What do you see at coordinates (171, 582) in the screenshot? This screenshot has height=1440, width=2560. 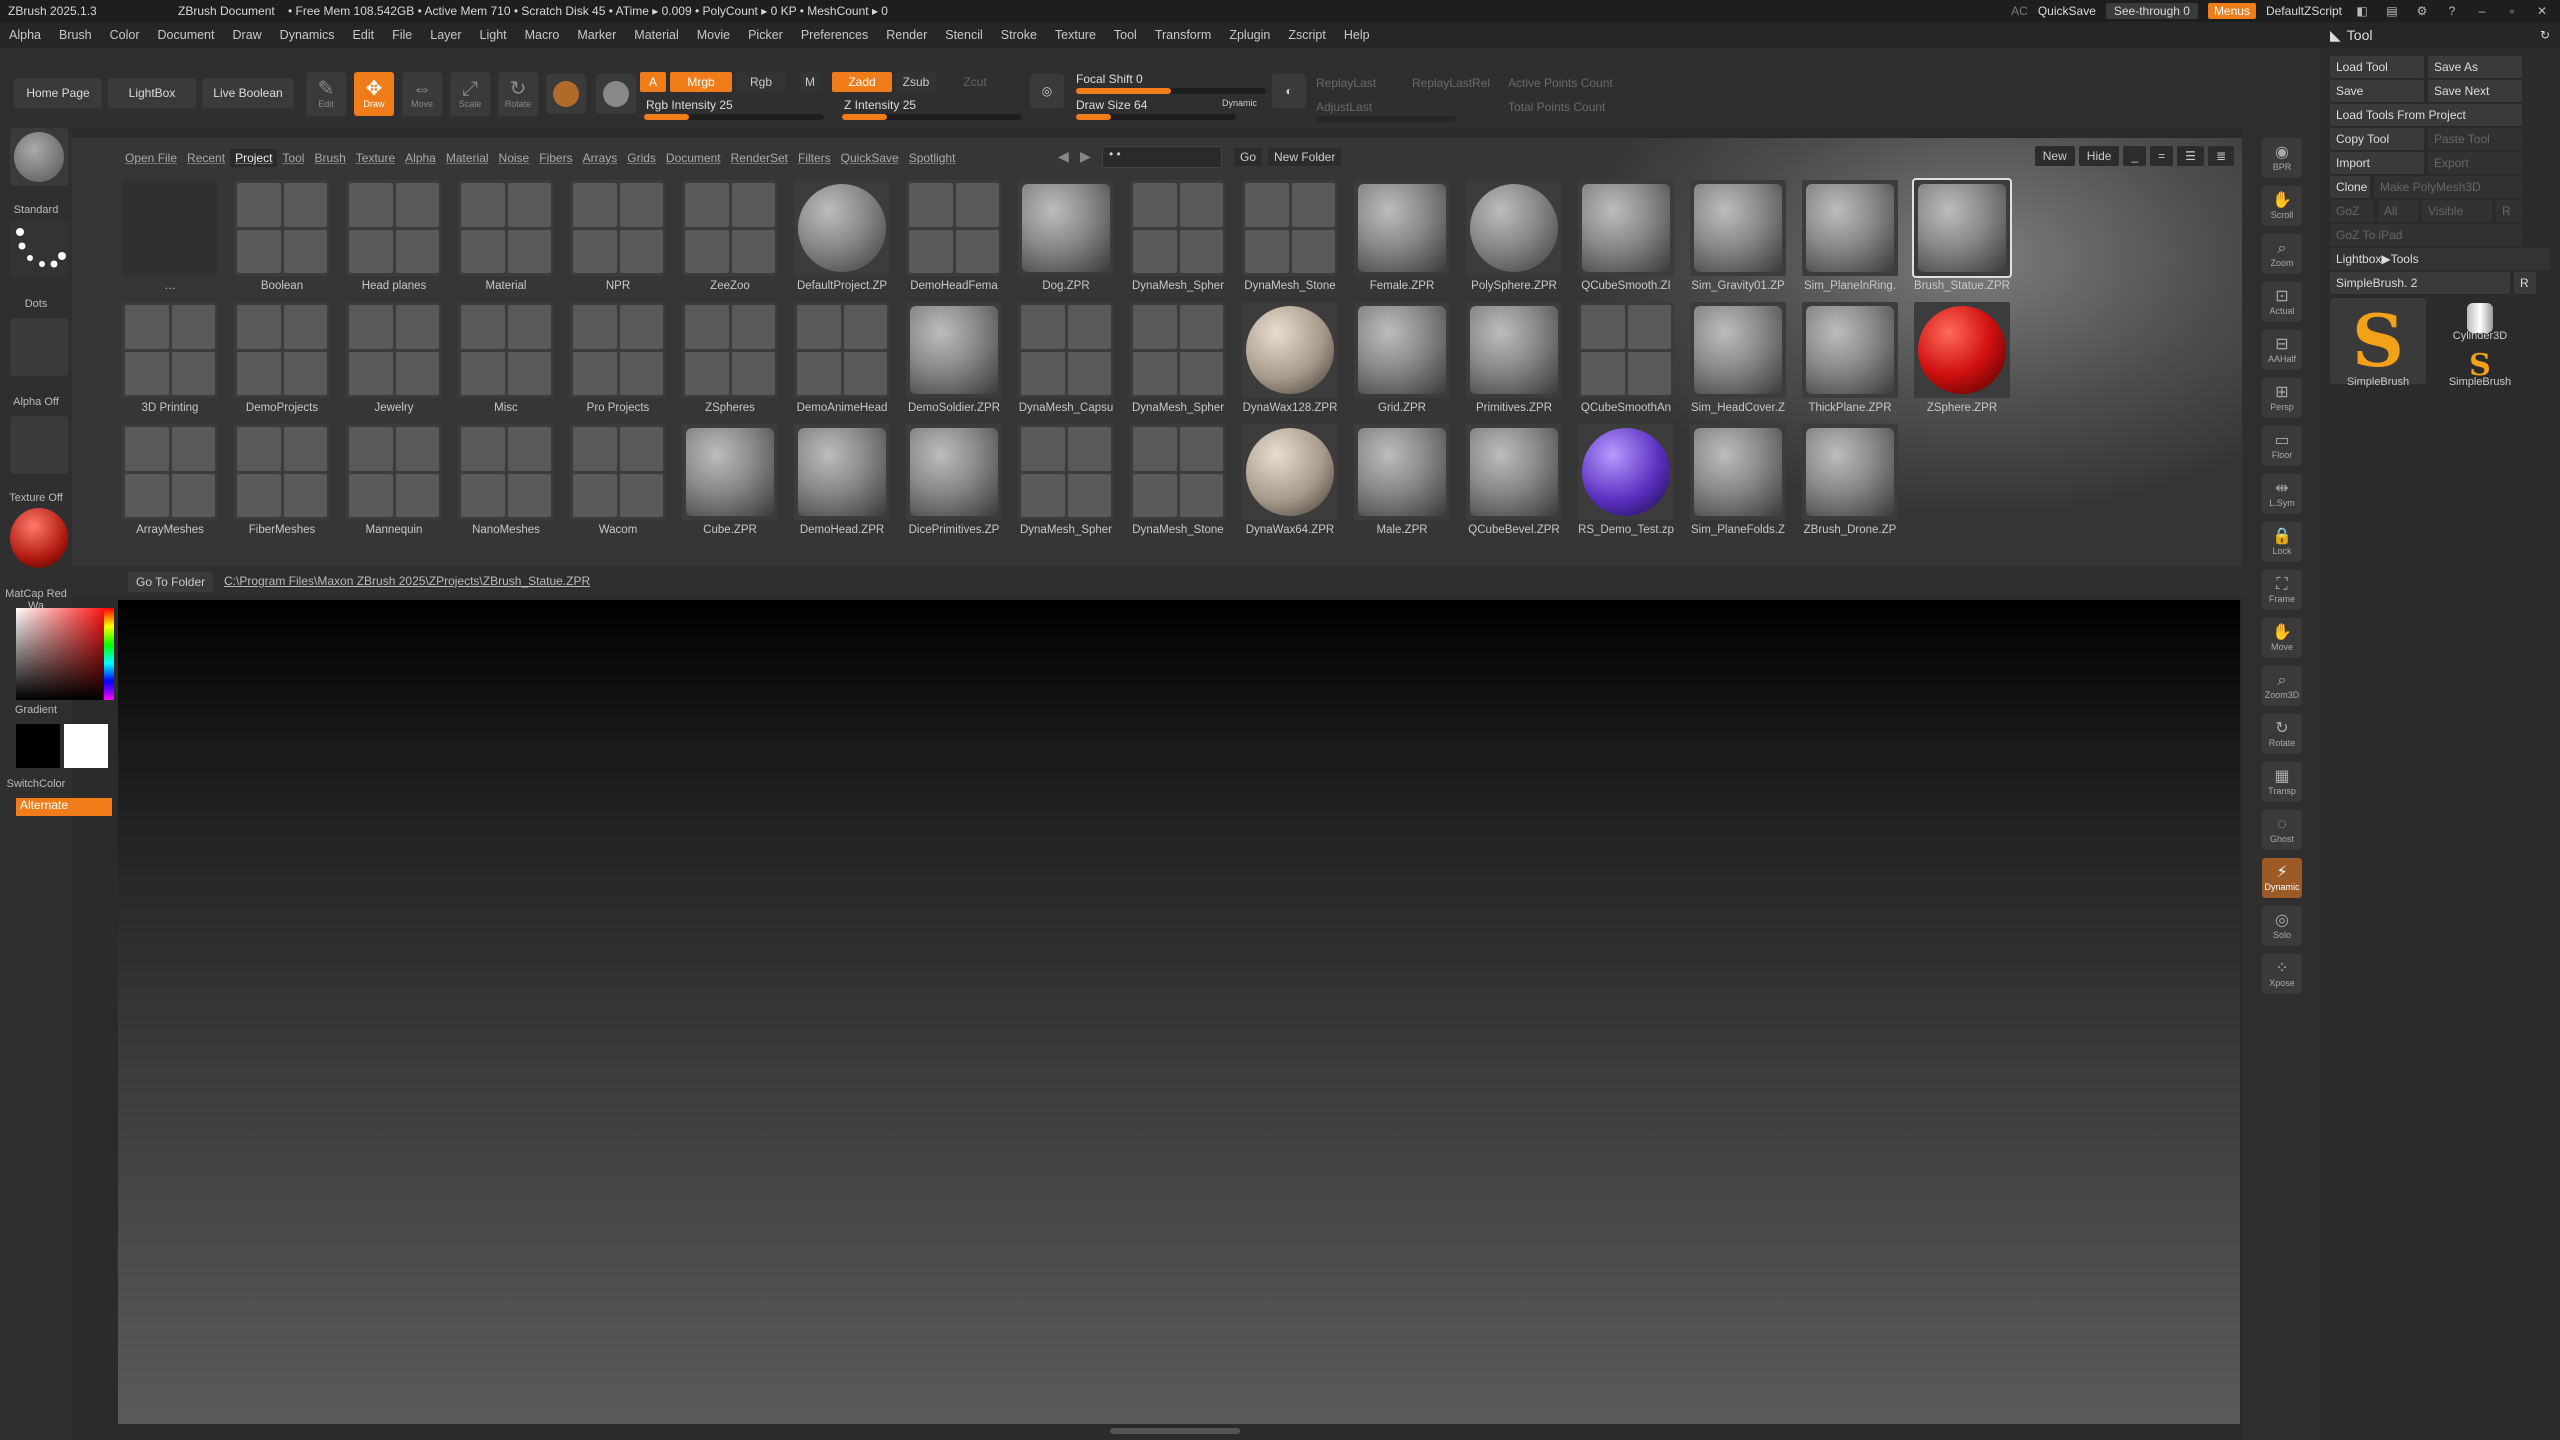 I see `go-to-folder-button: Go To Folder` at bounding box center [171, 582].